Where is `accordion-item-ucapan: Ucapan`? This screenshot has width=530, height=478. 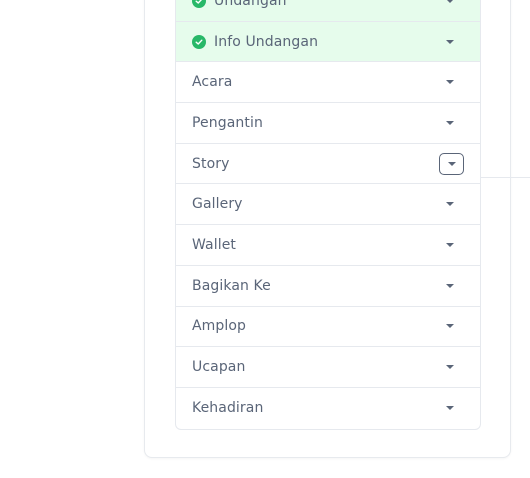
accordion-item-ucapan: Ucapan is located at coordinates (328, 367).